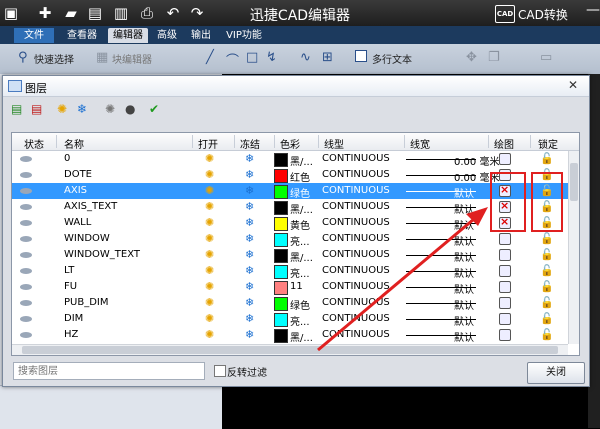 Image resolution: width=600 pixels, height=429 pixels. I want to click on block-editor-button: 块编辑器, so click(132, 58).